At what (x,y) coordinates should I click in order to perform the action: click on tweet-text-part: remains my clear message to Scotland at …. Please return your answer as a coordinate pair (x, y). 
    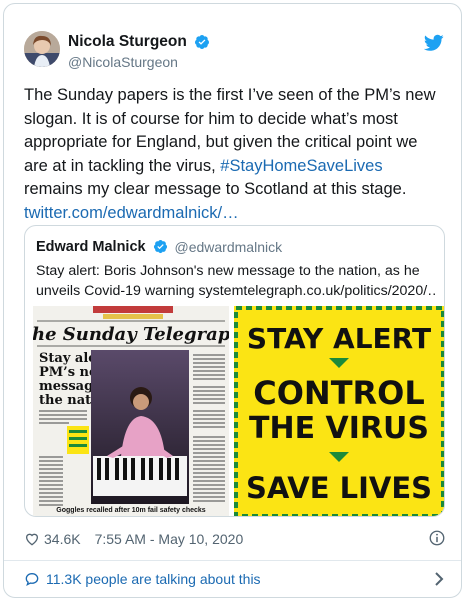
    Looking at the image, I should click on (215, 189).